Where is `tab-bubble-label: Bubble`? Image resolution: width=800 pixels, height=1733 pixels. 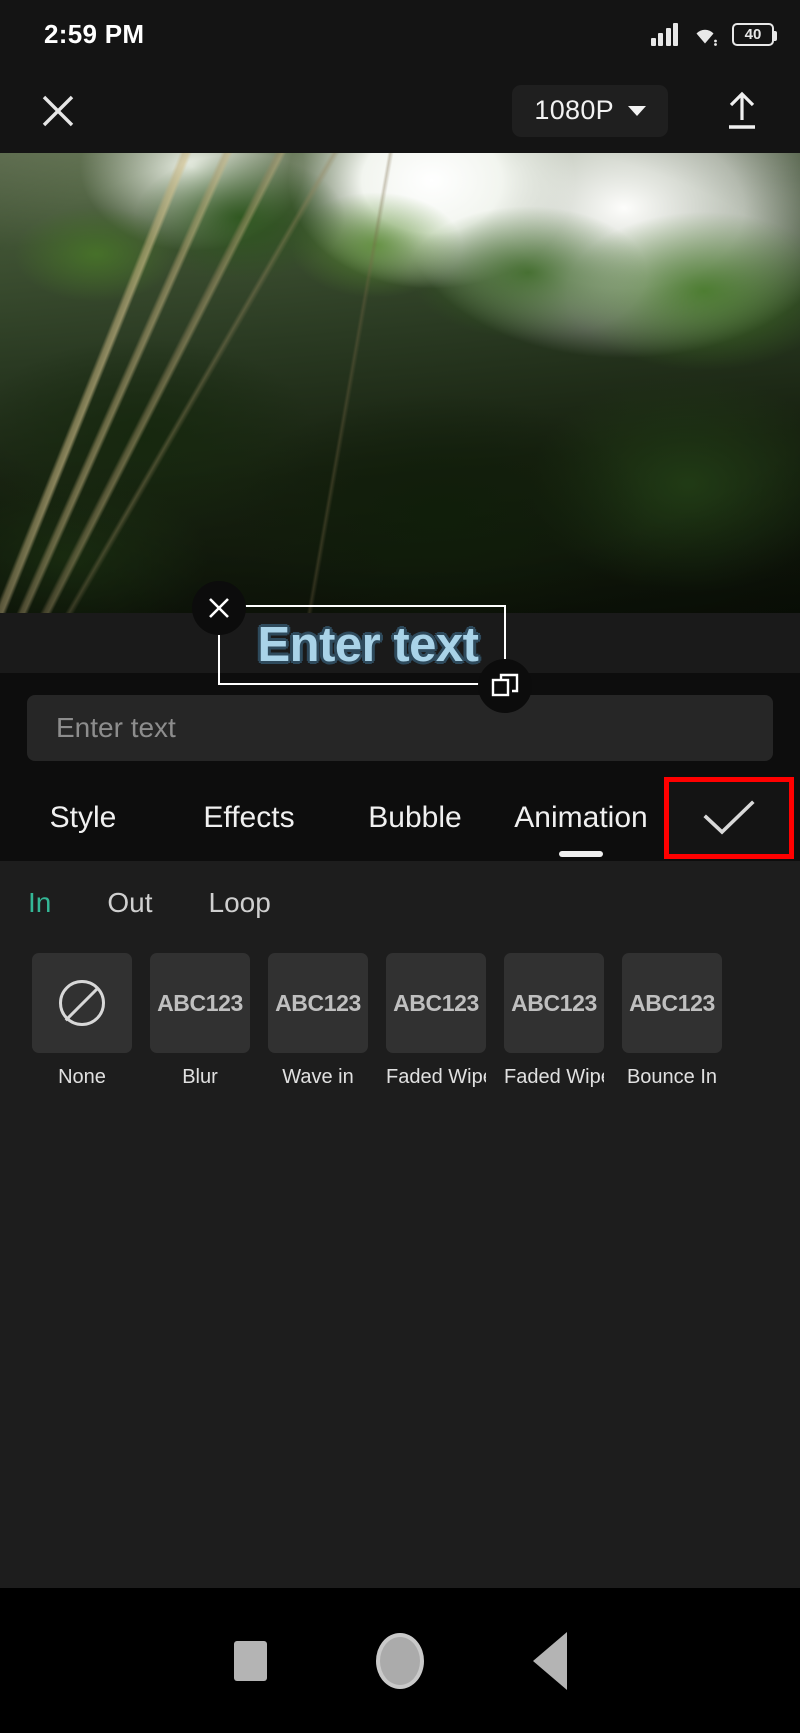
tab-bubble-label: Bubble is located at coordinates (415, 817).